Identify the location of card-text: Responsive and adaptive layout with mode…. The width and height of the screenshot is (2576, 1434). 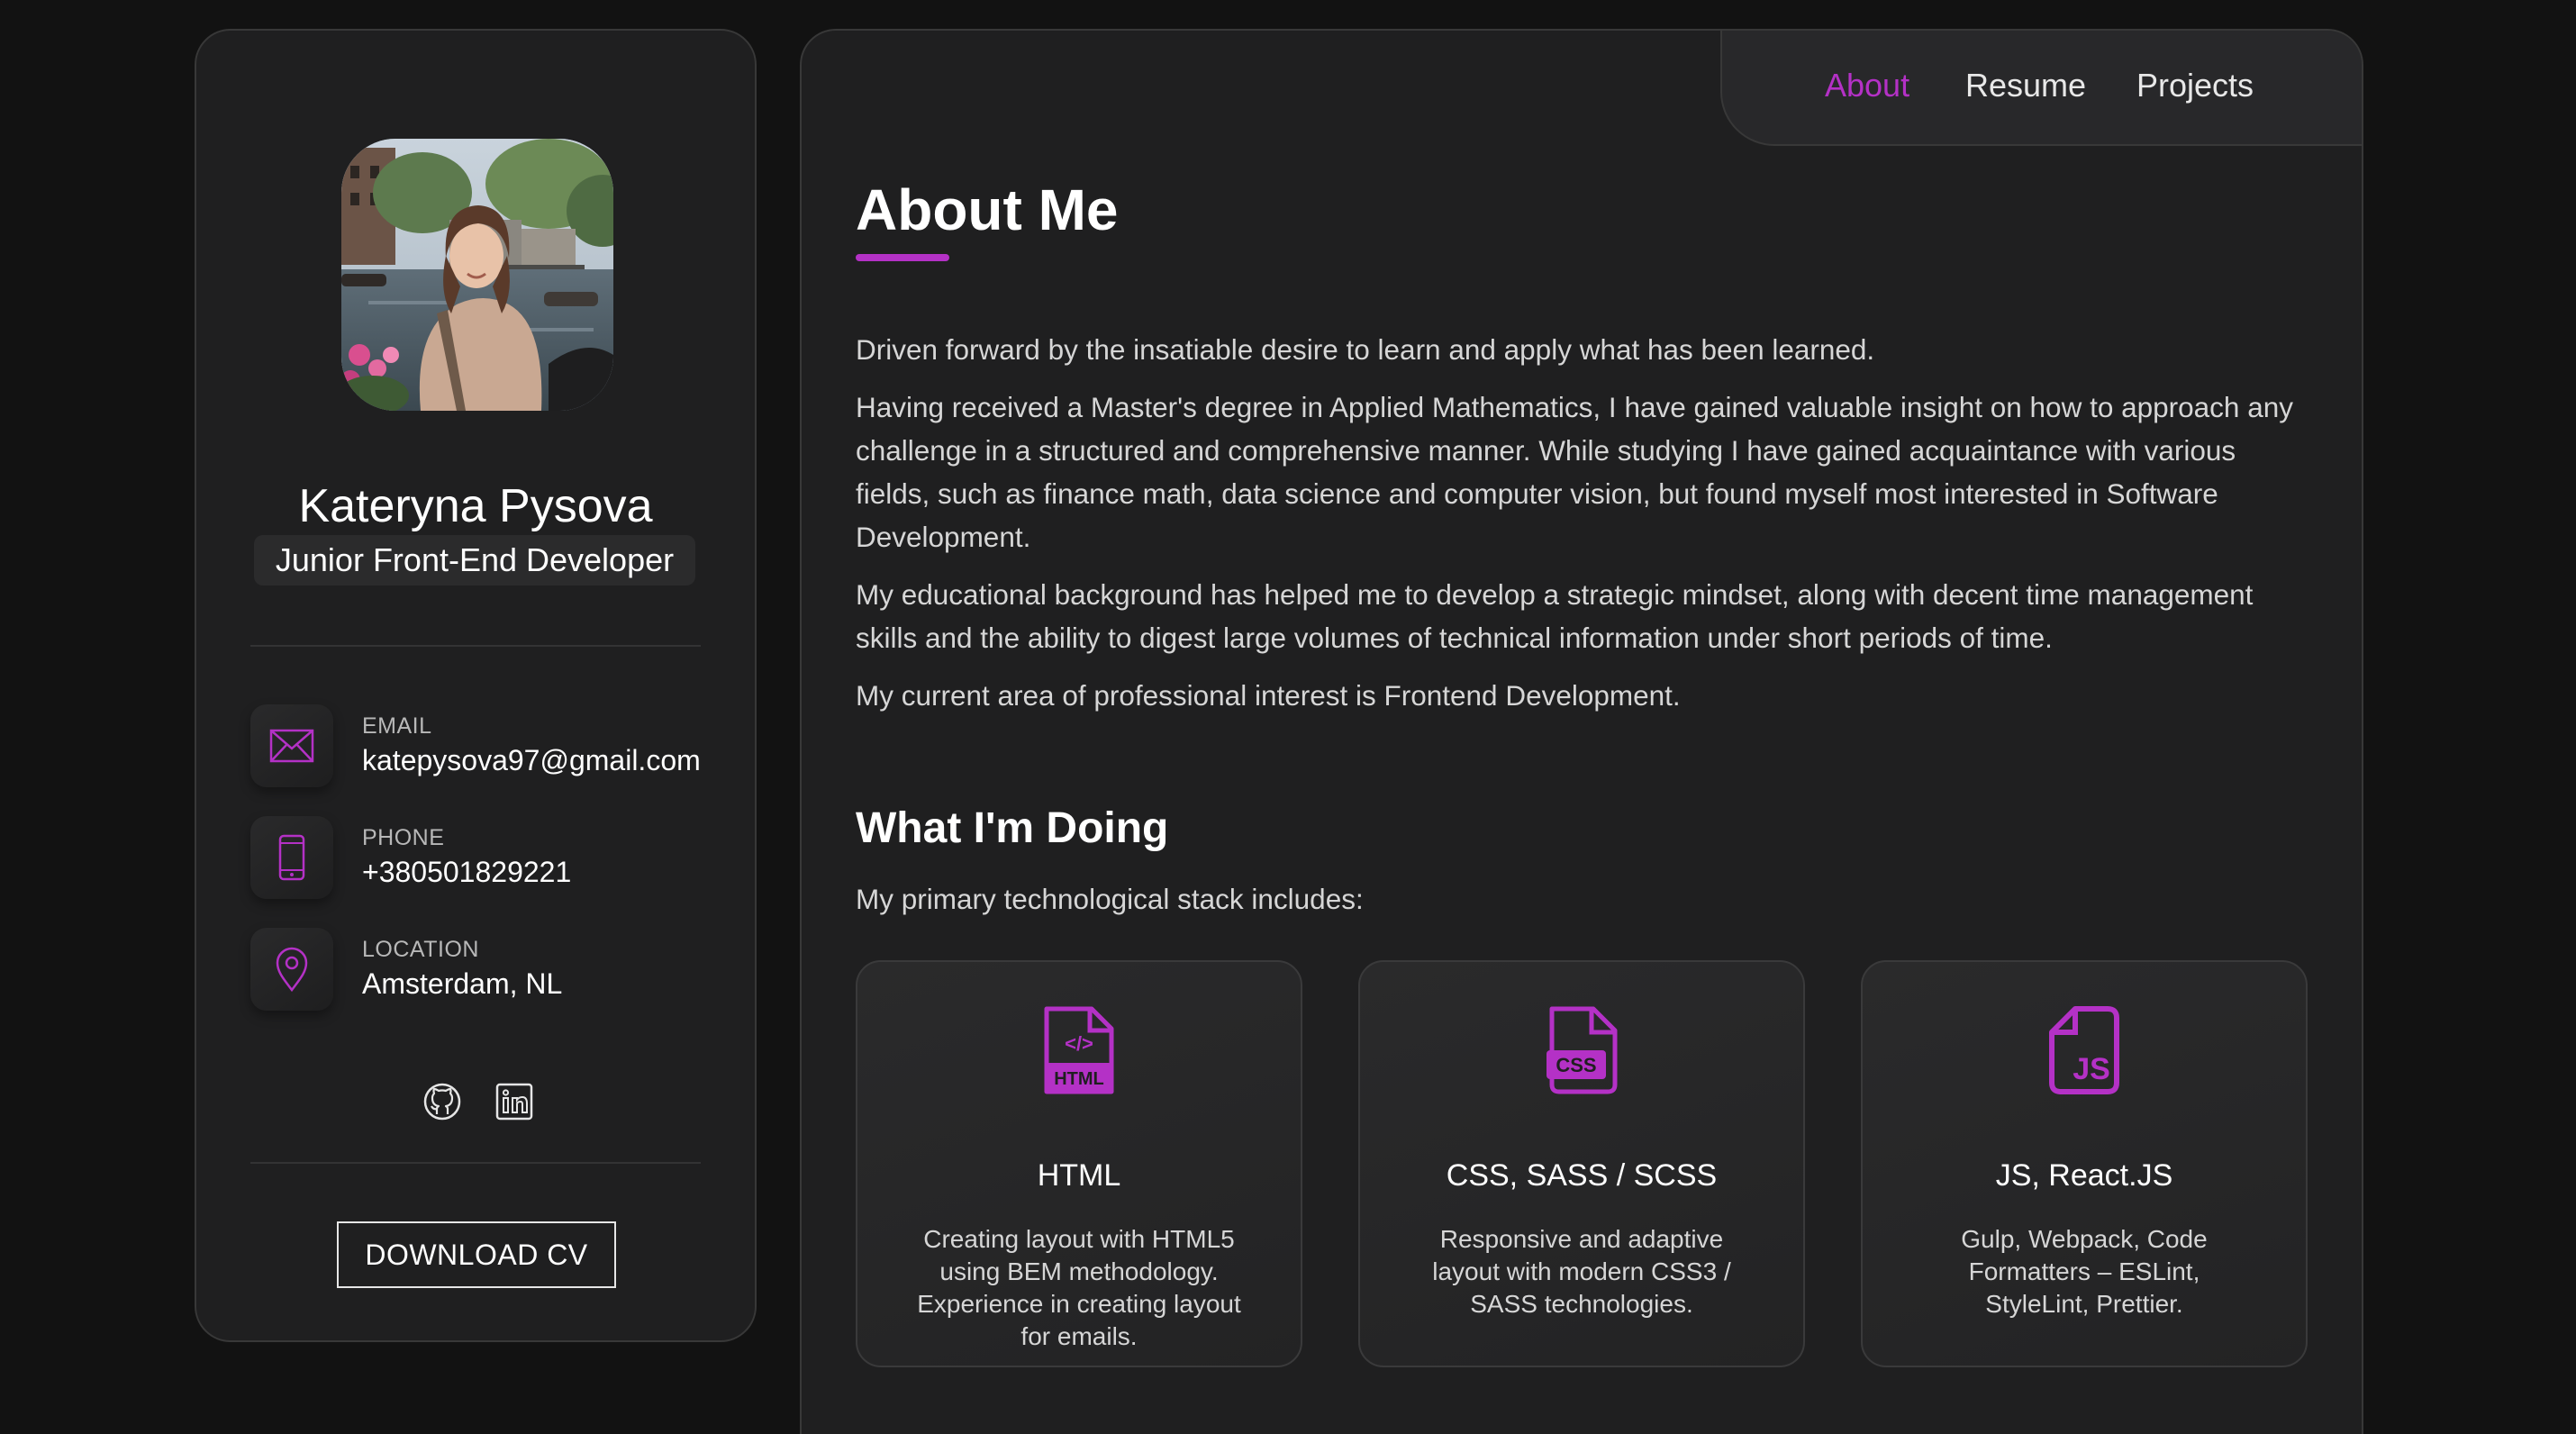
(1581, 1271).